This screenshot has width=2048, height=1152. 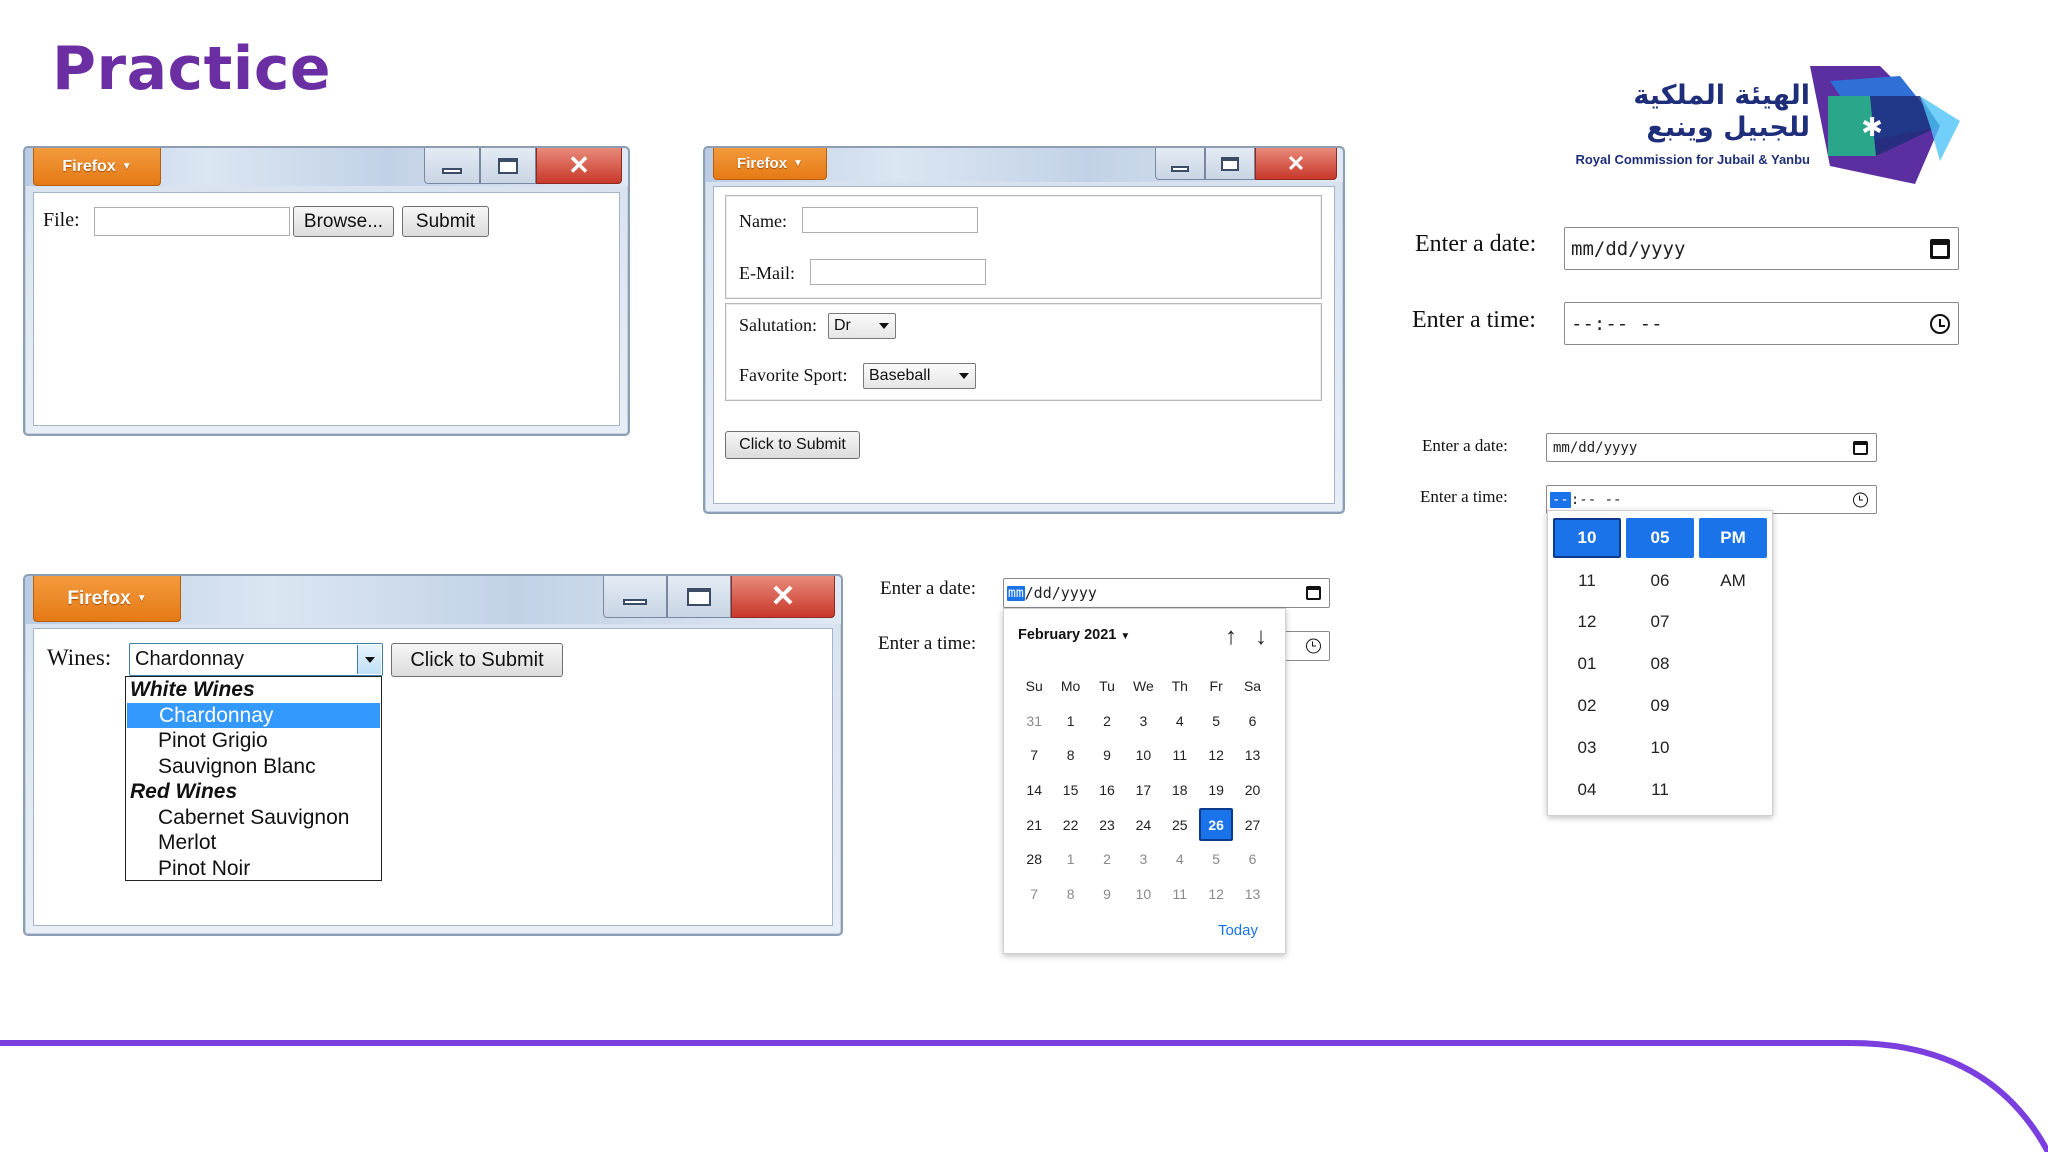 What do you see at coordinates (1587, 623) in the screenshot?
I see `hour-option: 12` at bounding box center [1587, 623].